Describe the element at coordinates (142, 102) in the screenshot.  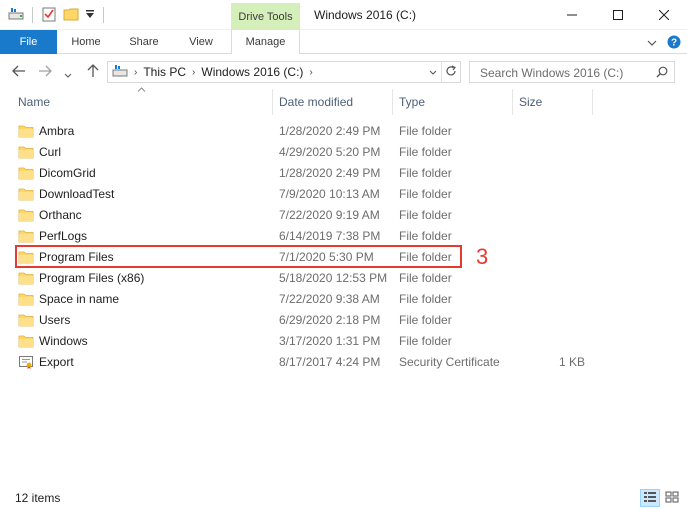
I see `column-header-name: Name` at that location.